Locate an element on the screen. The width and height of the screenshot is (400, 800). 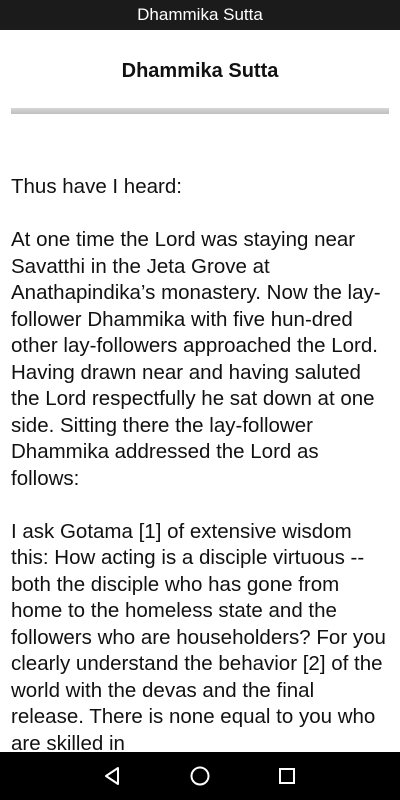
home-circle-icon is located at coordinates (200, 776).